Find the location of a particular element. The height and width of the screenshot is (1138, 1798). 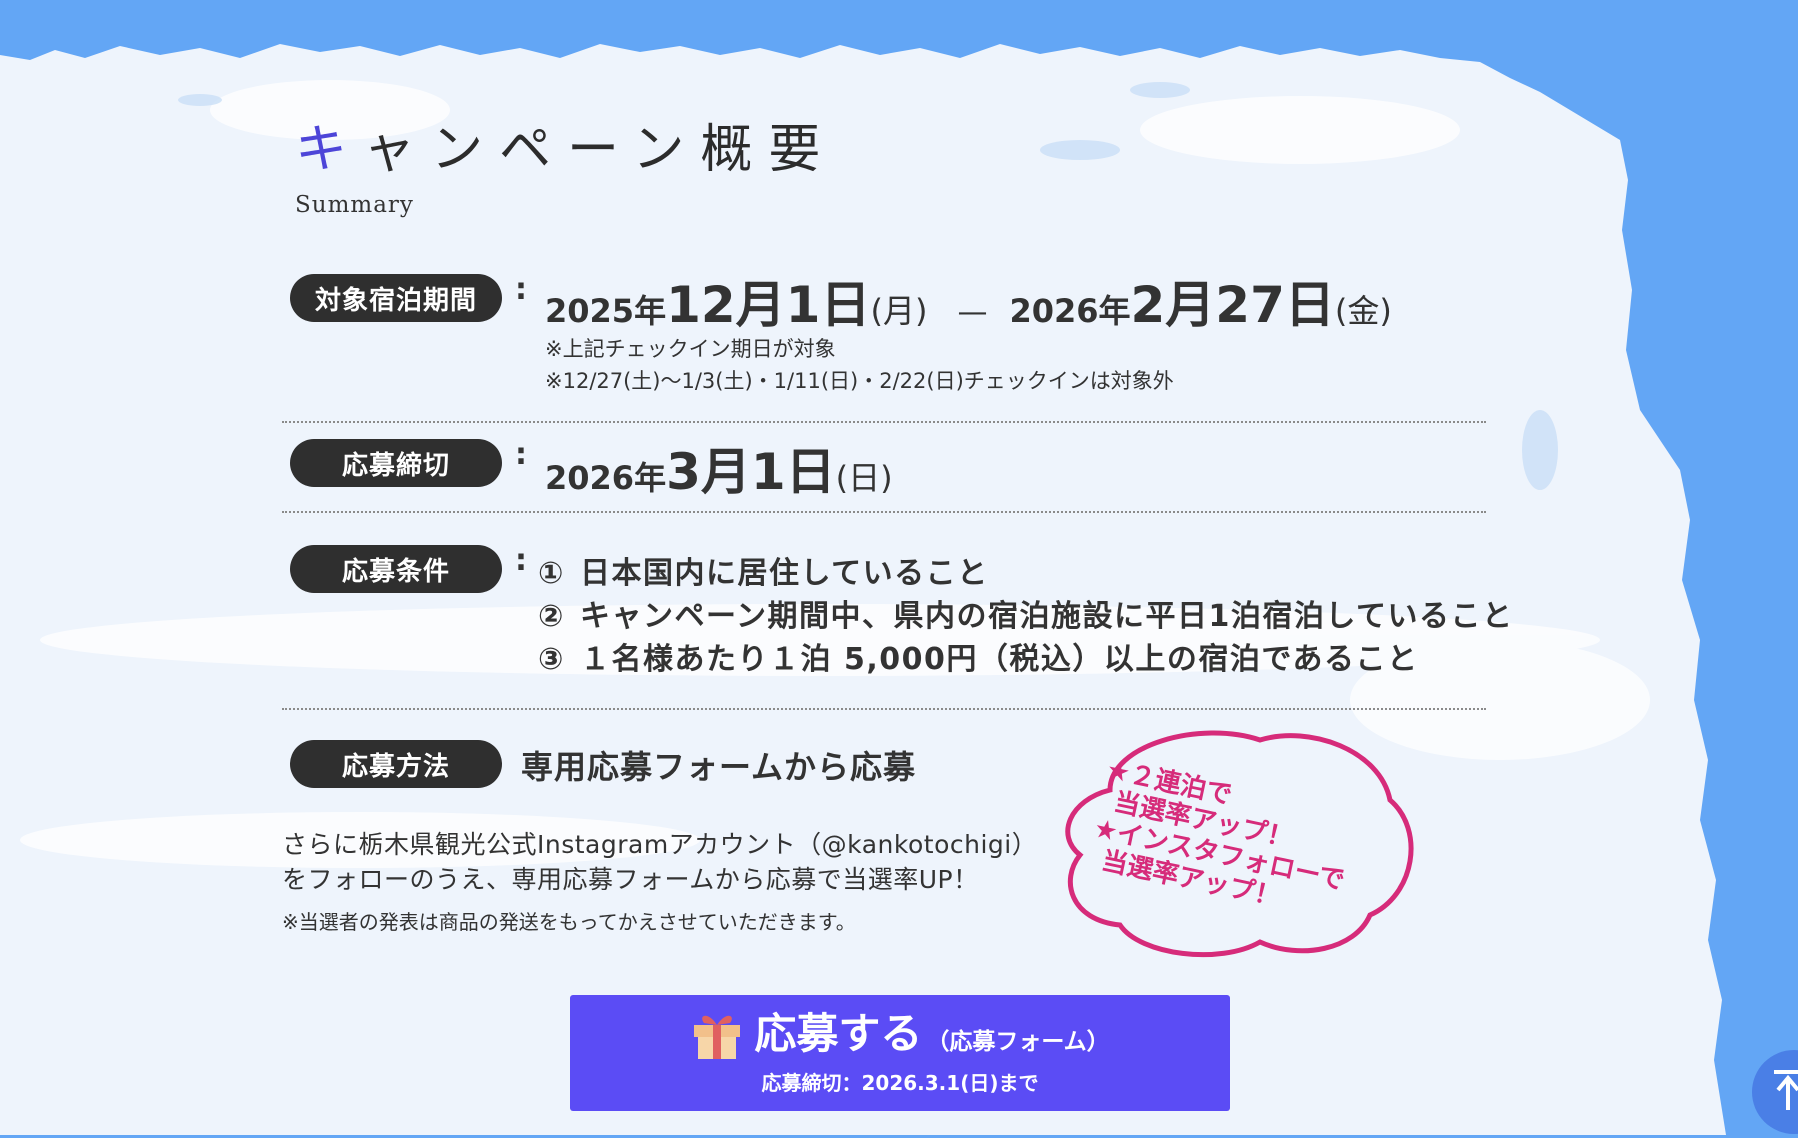

conditions-colon: : is located at coordinates (521, 560).